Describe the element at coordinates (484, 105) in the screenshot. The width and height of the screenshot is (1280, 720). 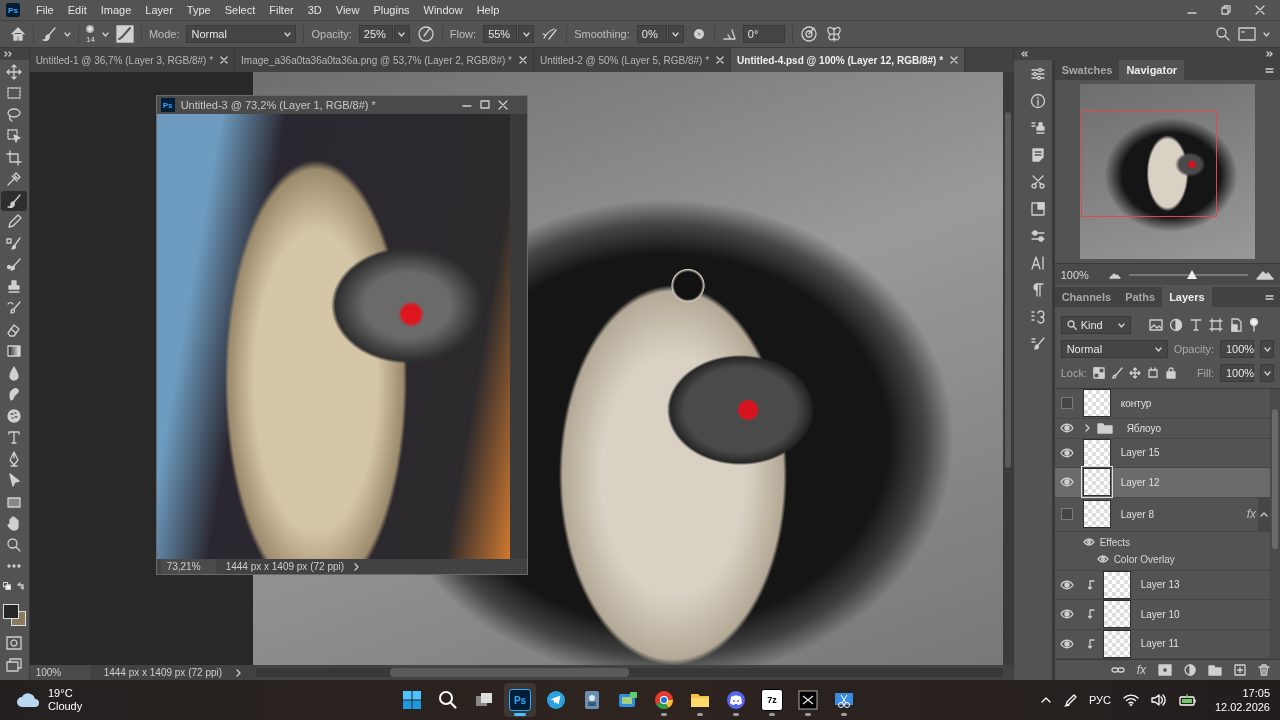
I see `maximize-icon` at that location.